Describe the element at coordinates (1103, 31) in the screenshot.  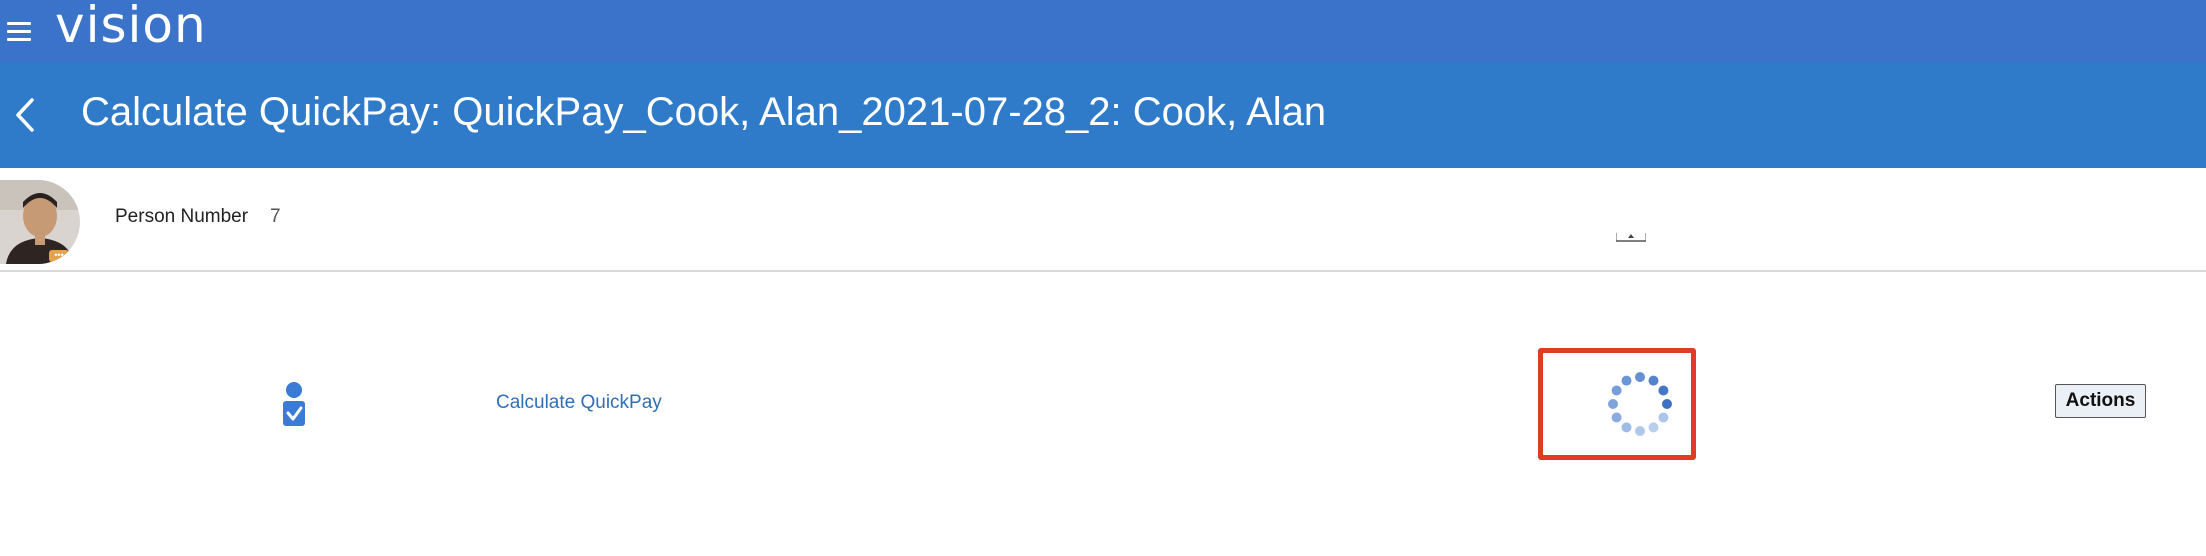
I see `brand-bar: vision` at that location.